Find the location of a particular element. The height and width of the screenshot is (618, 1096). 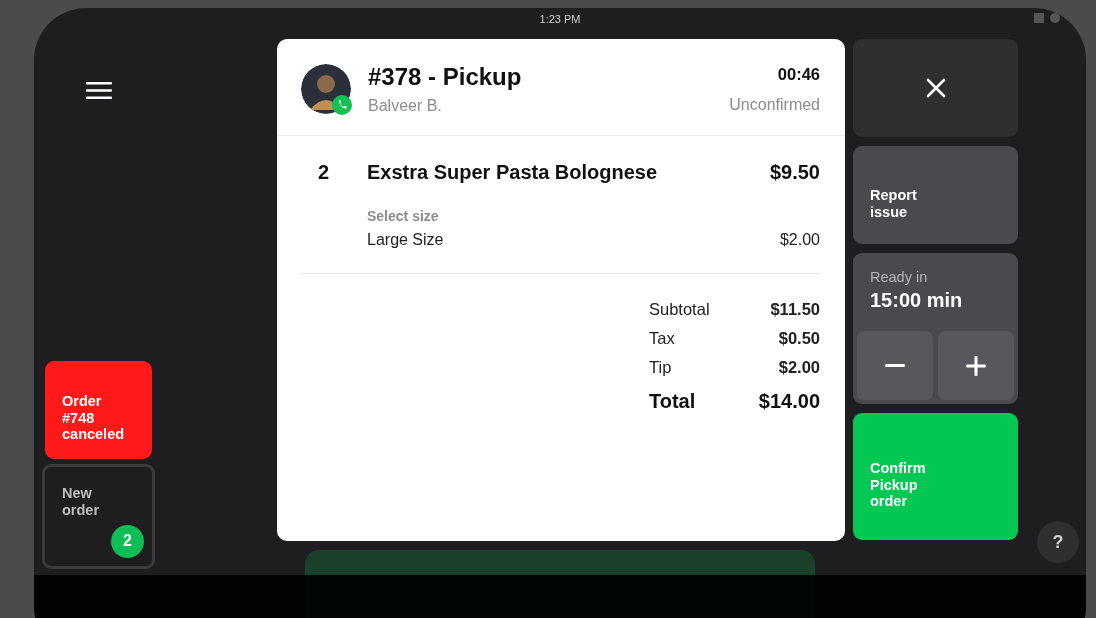

menu-icon is located at coordinates (99, 90).